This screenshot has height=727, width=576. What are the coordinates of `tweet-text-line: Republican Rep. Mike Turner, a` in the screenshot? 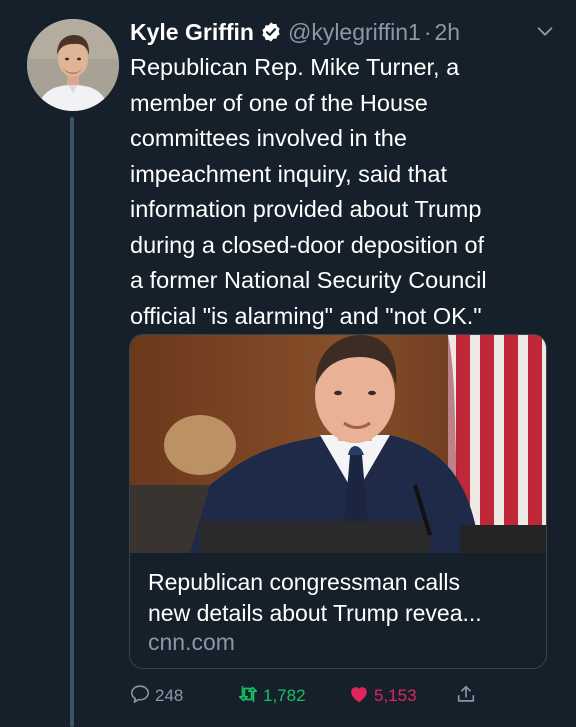 It's located at (295, 67).